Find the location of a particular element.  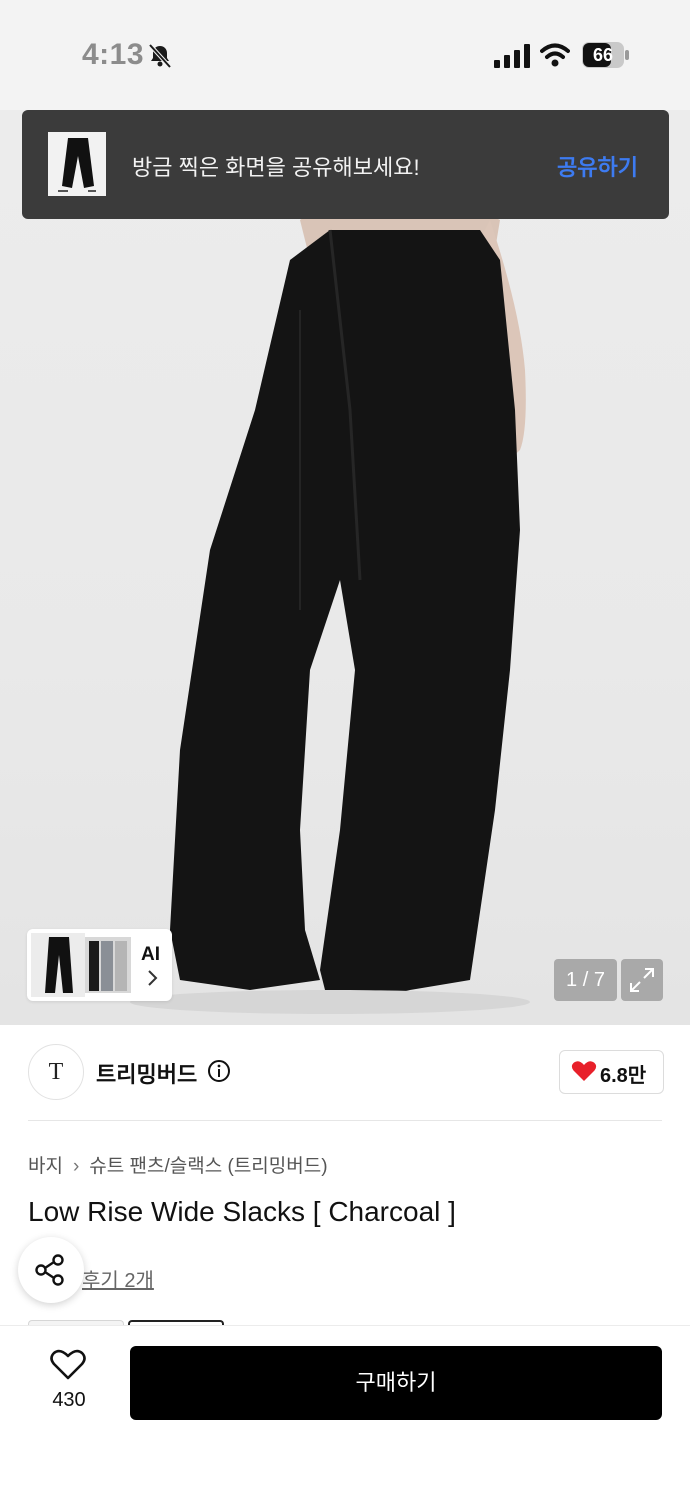

brand-like-count: 6.8만 is located at coordinates (623, 1076).